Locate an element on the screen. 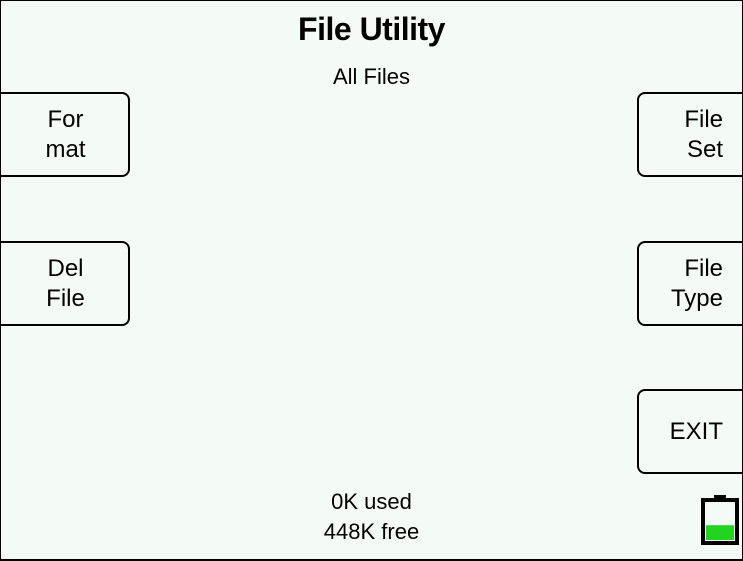 This screenshot has width=743, height=561. format-button-line-2: mat is located at coordinates (65, 149).